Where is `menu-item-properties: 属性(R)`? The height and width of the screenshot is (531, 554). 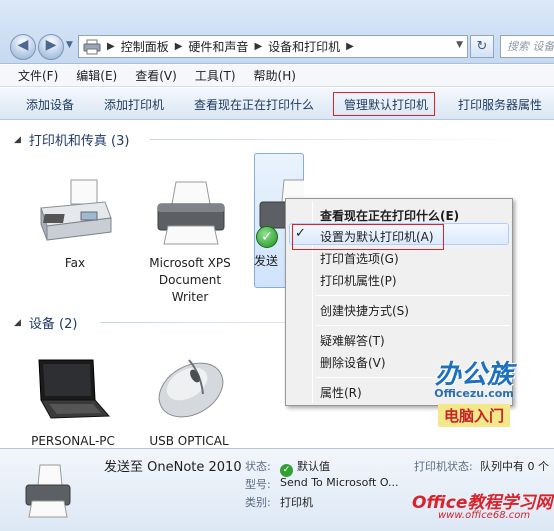 menu-item-properties: 属性(R) is located at coordinates (341, 392).